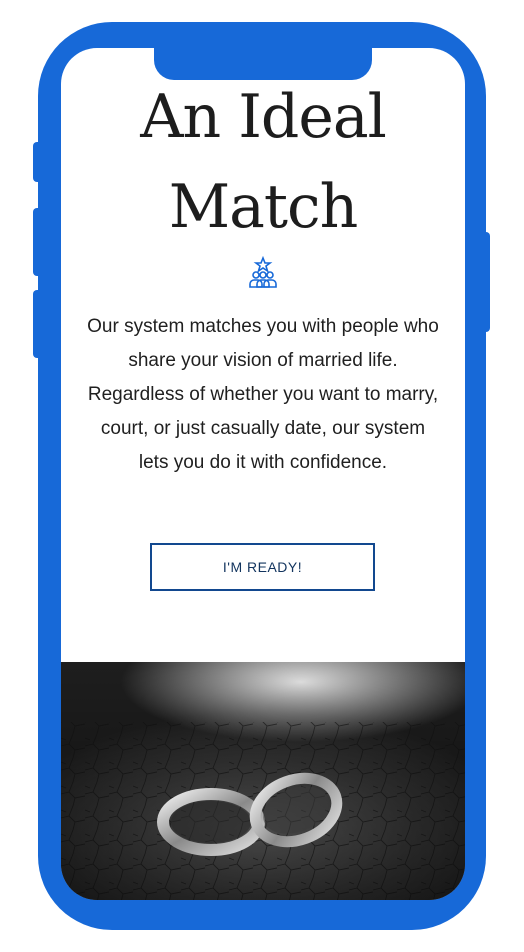 The width and height of the screenshot is (524, 952). What do you see at coordinates (263, 207) in the screenshot?
I see `title-line-2: Match` at bounding box center [263, 207].